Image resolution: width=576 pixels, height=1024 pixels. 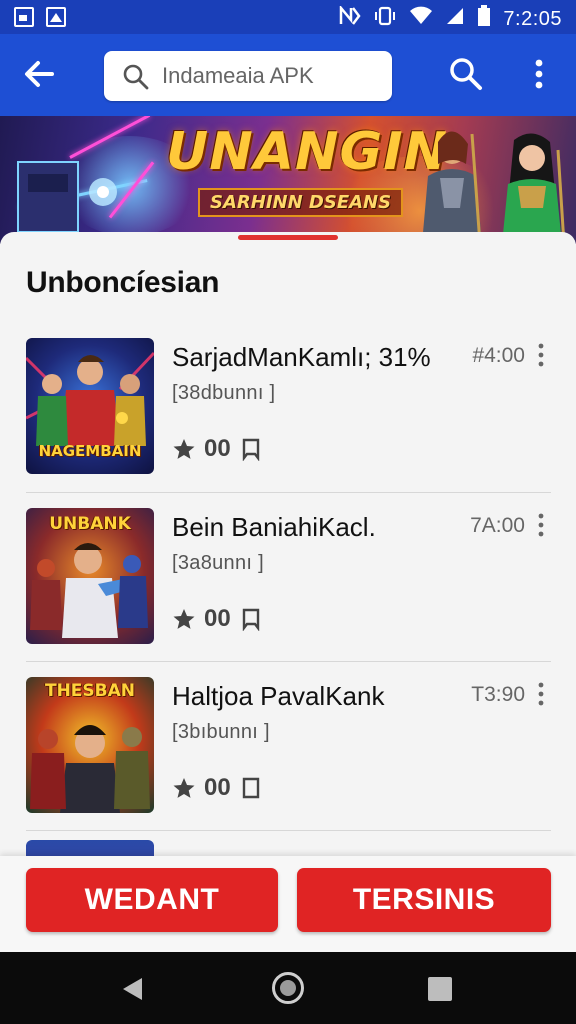 What do you see at coordinates (56, 17) in the screenshot?
I see `notification-image-icon` at bounding box center [56, 17].